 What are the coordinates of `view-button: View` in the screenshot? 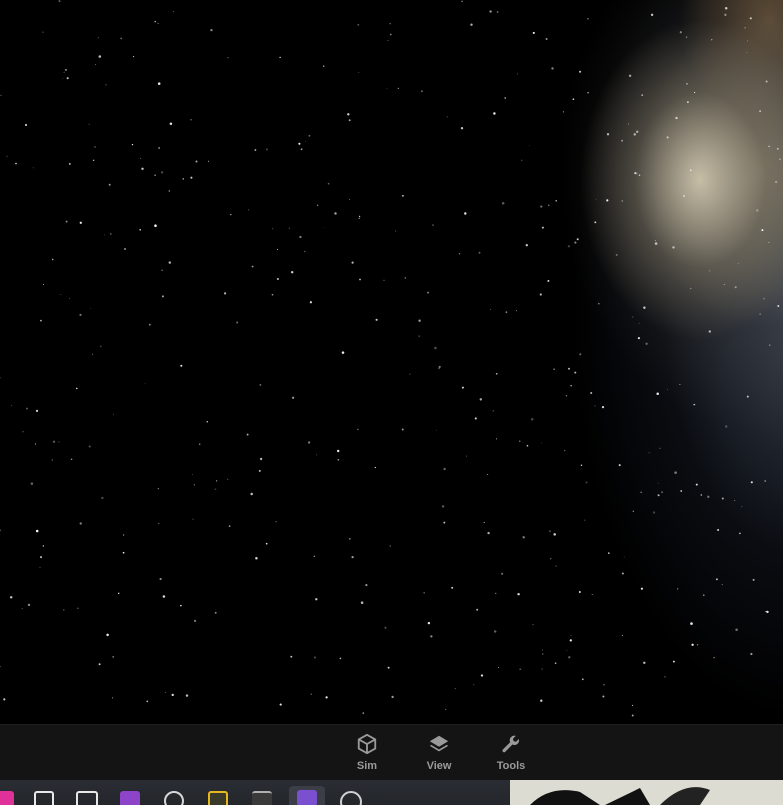 It's located at (439, 755).